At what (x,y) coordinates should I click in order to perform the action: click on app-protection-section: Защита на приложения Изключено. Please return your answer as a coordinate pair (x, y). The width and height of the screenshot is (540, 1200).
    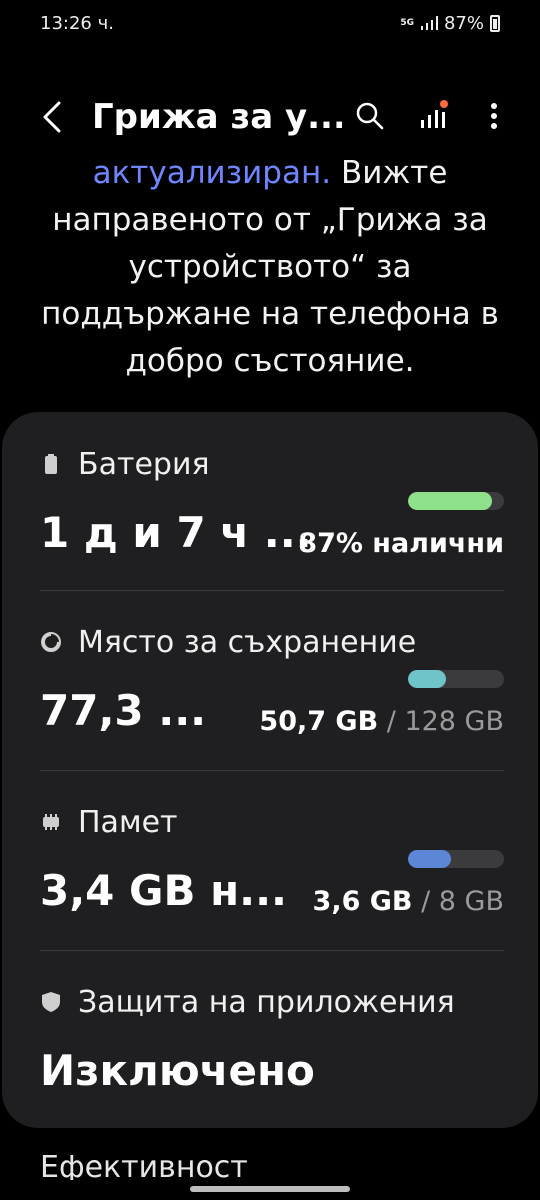
    Looking at the image, I should click on (272, 1045).